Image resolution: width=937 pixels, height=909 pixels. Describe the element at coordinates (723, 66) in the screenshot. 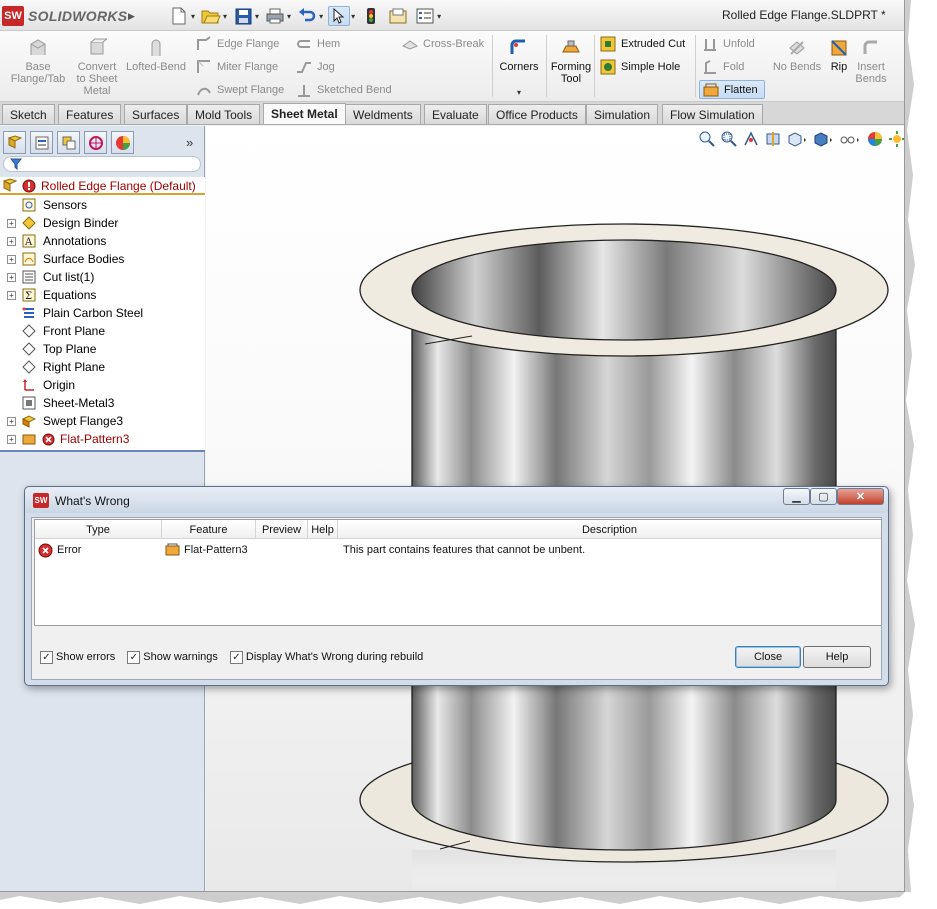

I see `fold-button: Fold` at that location.